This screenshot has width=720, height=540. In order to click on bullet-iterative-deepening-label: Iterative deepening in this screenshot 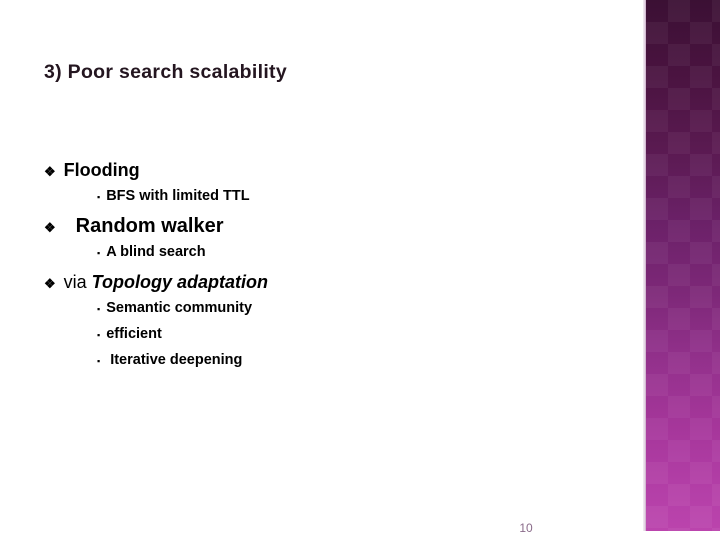, I will do `click(176, 360)`.